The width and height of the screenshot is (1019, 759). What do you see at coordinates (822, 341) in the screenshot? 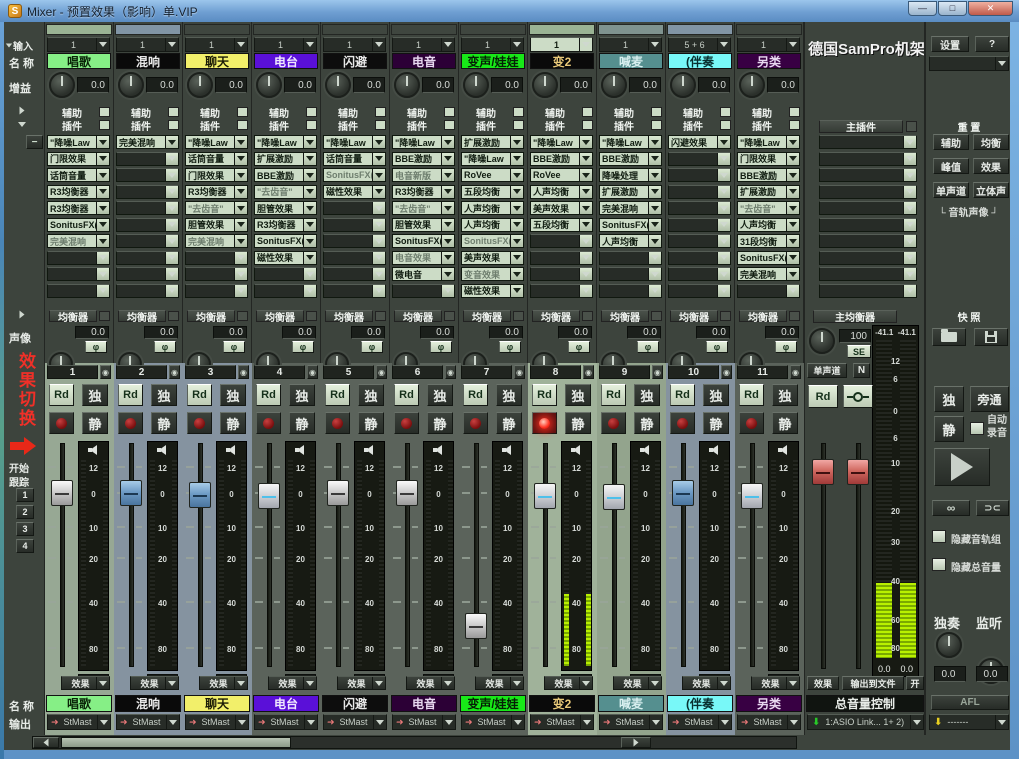
I see `master-eq-knob` at bounding box center [822, 341].